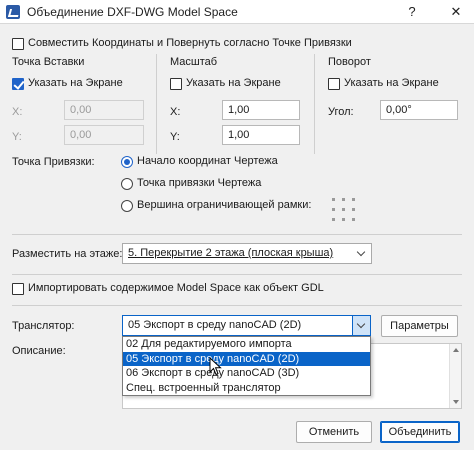  What do you see at coordinates (341, 112) in the screenshot?
I see `angle-label: Угол:` at bounding box center [341, 112].